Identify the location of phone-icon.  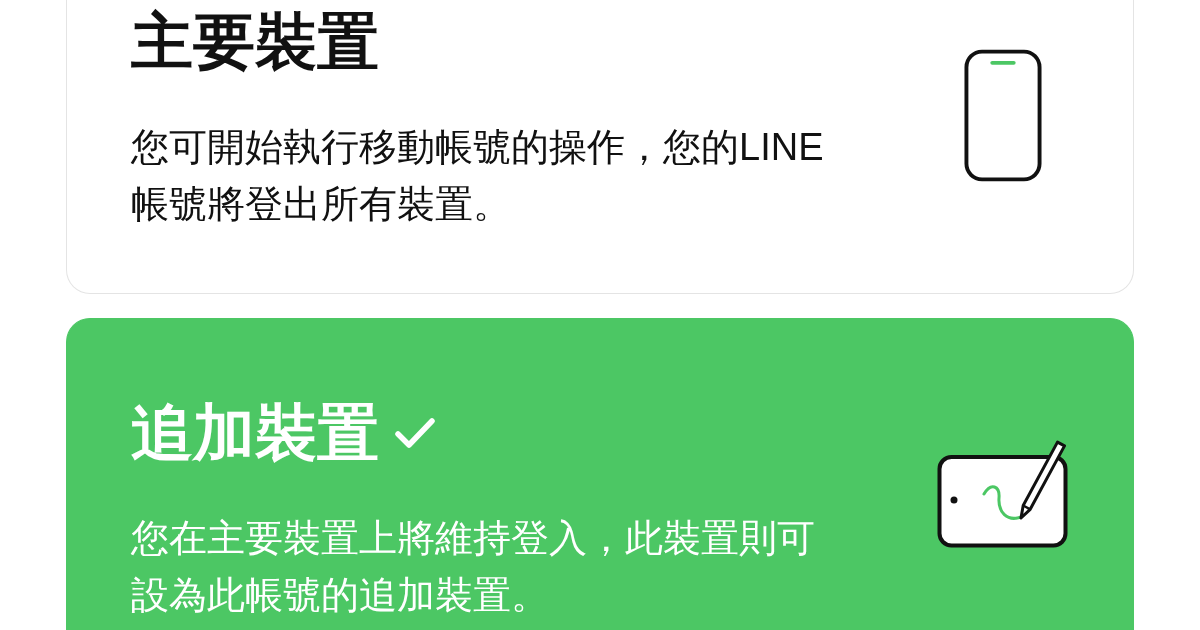
(1003, 115).